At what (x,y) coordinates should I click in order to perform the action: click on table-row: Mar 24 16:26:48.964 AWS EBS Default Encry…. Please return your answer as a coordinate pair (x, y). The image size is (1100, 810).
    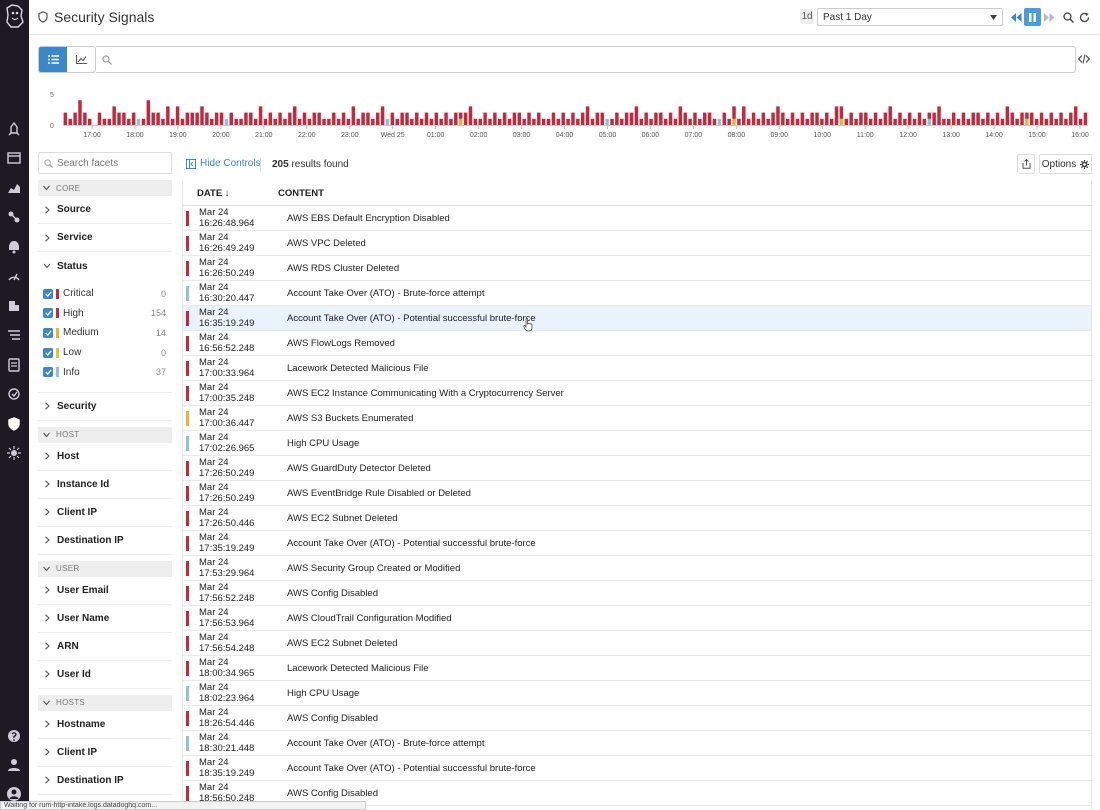
    Looking at the image, I should click on (637, 218).